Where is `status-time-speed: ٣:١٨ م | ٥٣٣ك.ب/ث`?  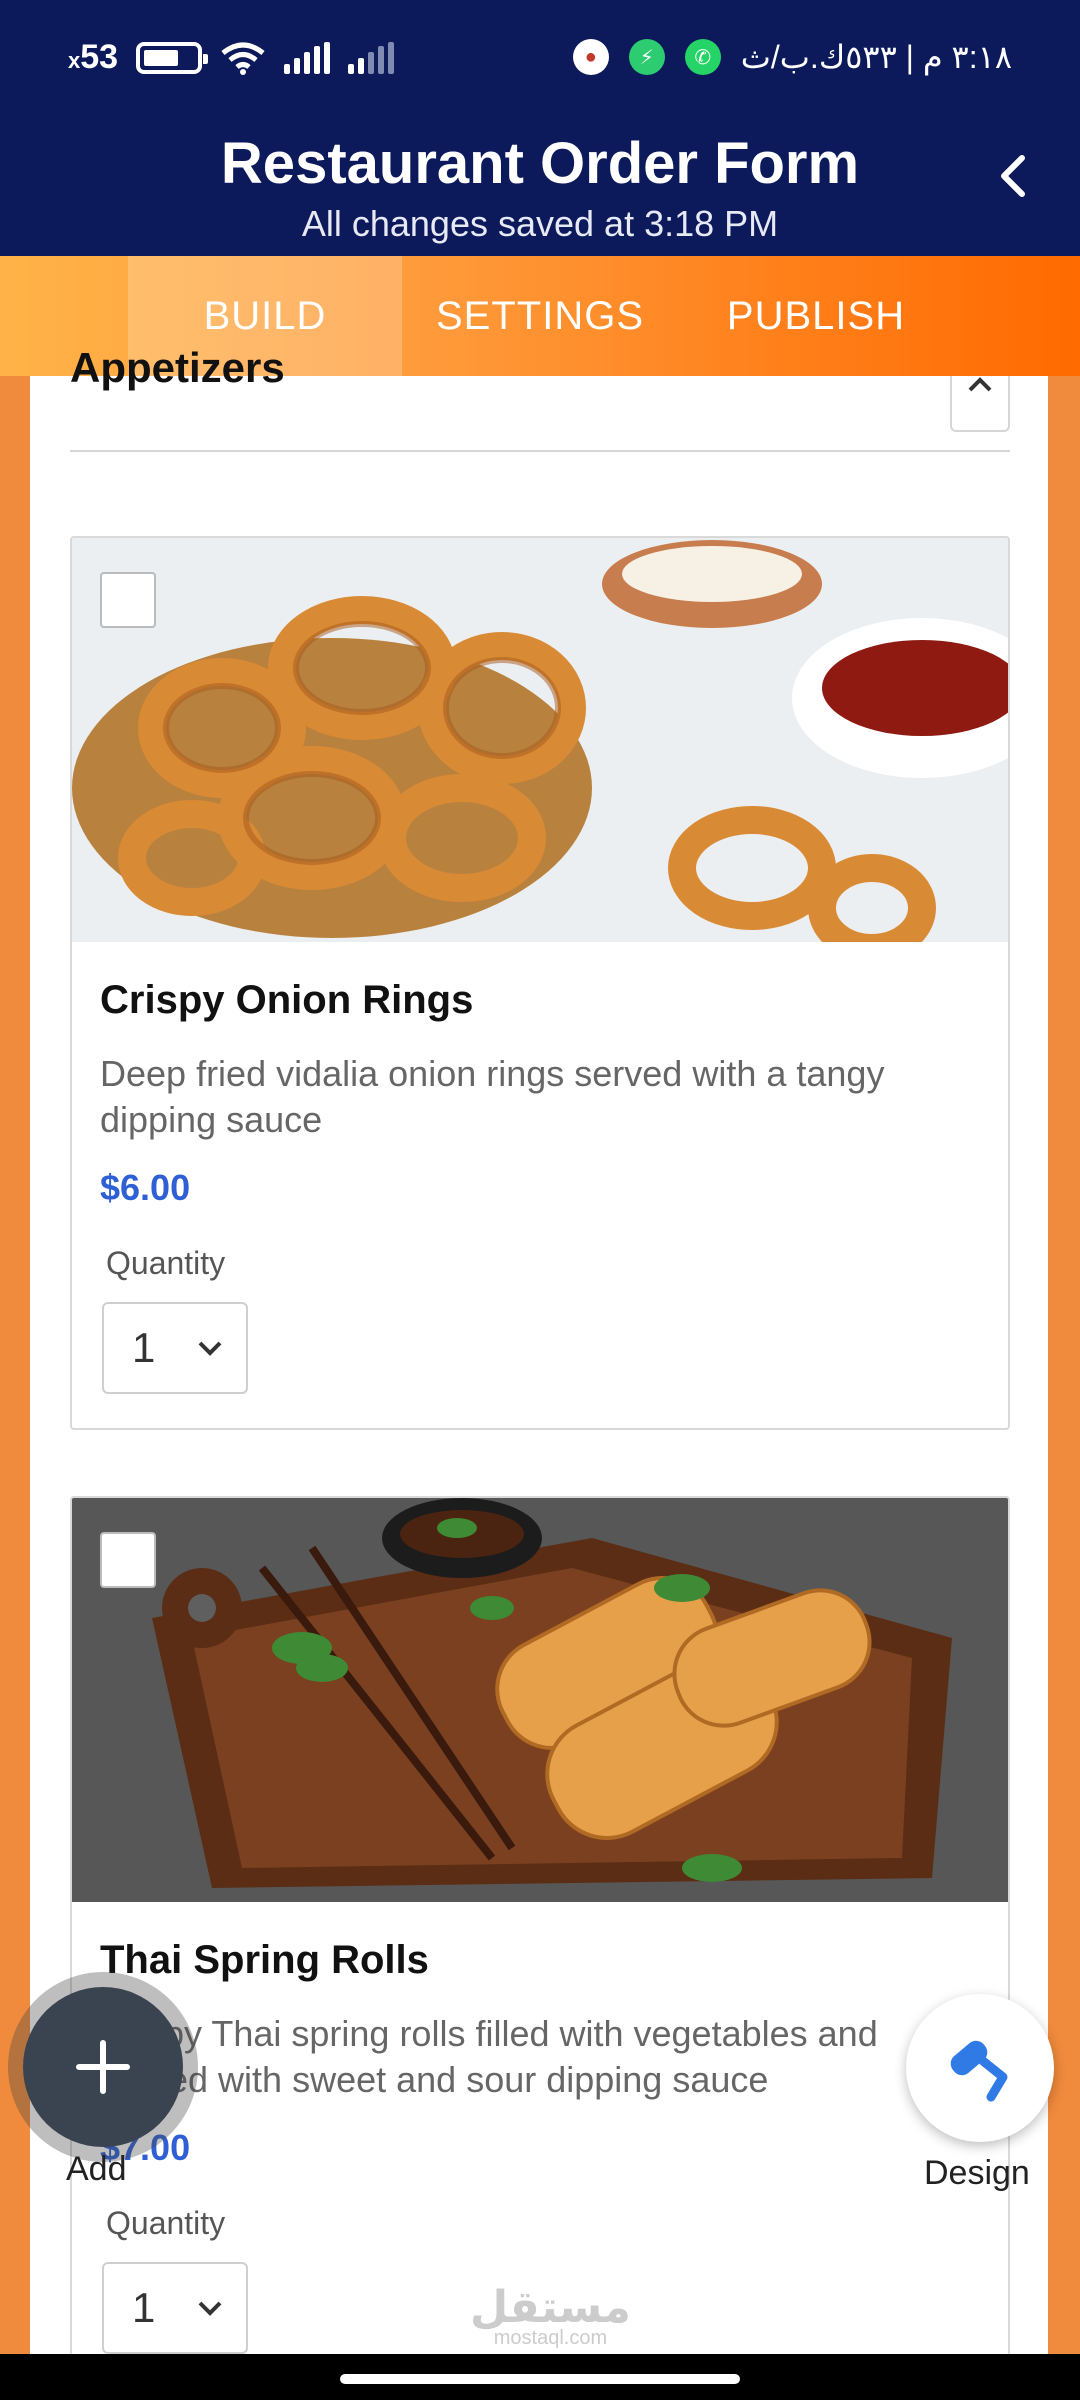
status-time-speed: ٣:١٨ م | ٥٣٣ك.ب/ث is located at coordinates (876, 57).